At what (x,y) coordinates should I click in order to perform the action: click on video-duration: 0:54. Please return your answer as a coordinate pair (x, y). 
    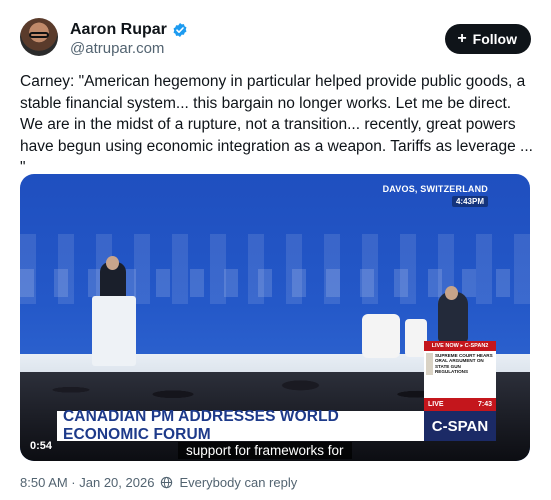
    Looking at the image, I should click on (41, 446).